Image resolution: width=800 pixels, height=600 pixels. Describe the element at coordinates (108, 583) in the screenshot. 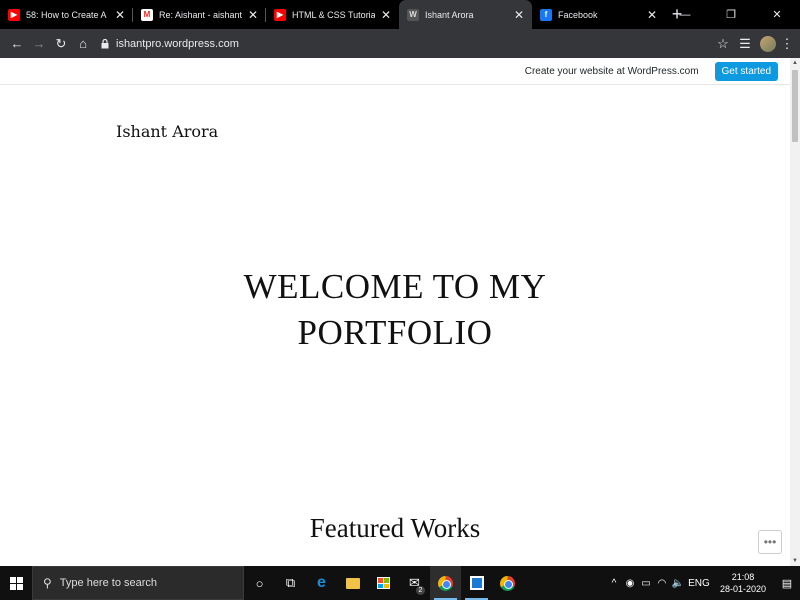

I see `search-placeholder: Type here to search` at that location.